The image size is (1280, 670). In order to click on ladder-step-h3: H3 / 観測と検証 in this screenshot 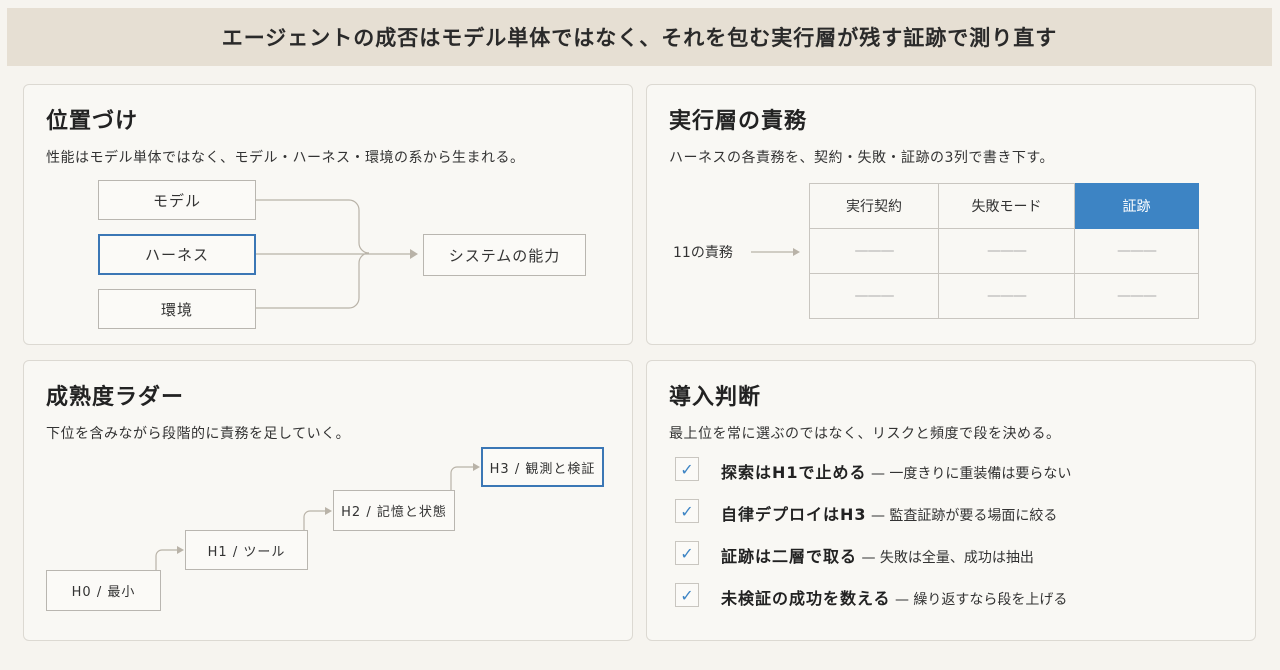, I will do `click(542, 467)`.